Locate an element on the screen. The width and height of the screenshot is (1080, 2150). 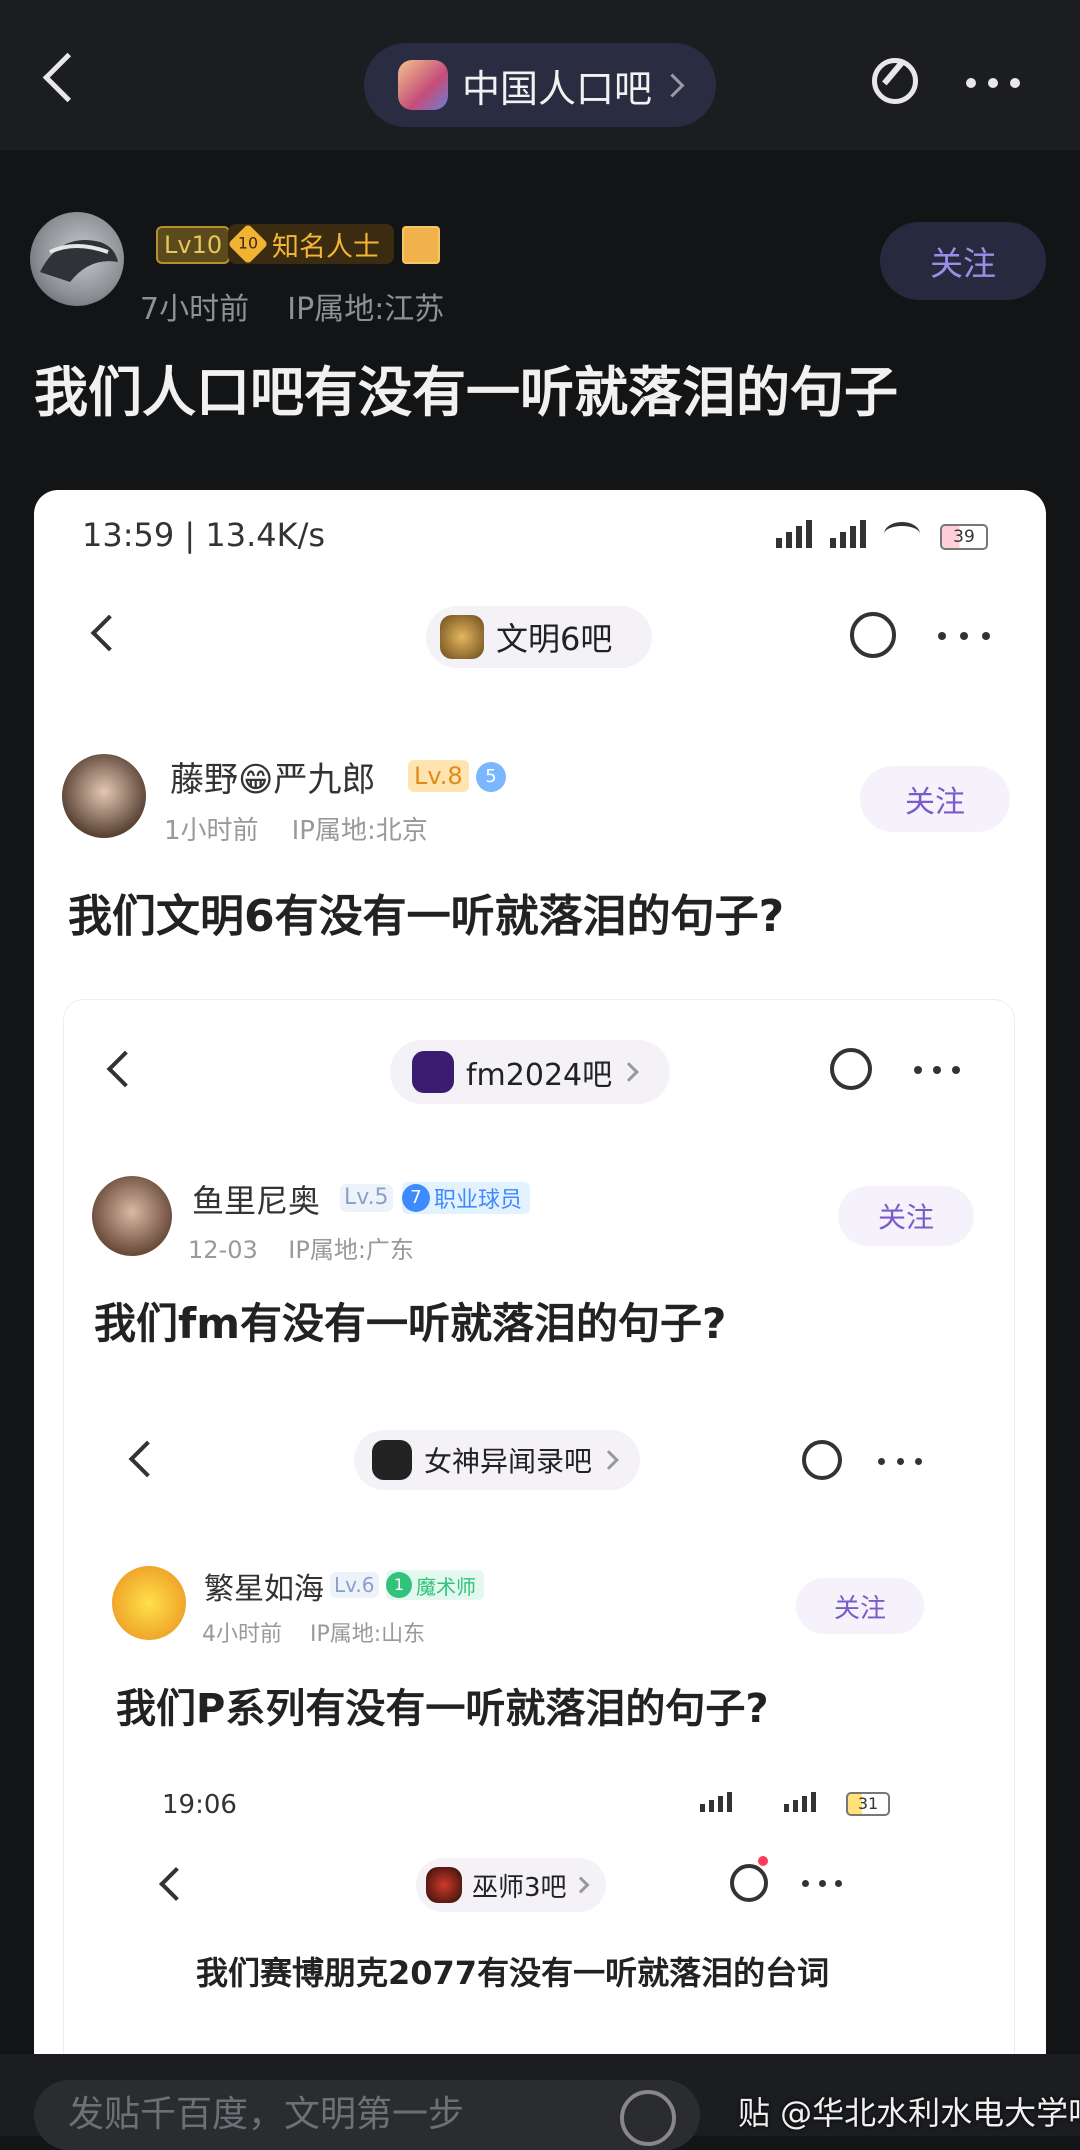
author-avatar is located at coordinates (77, 259).